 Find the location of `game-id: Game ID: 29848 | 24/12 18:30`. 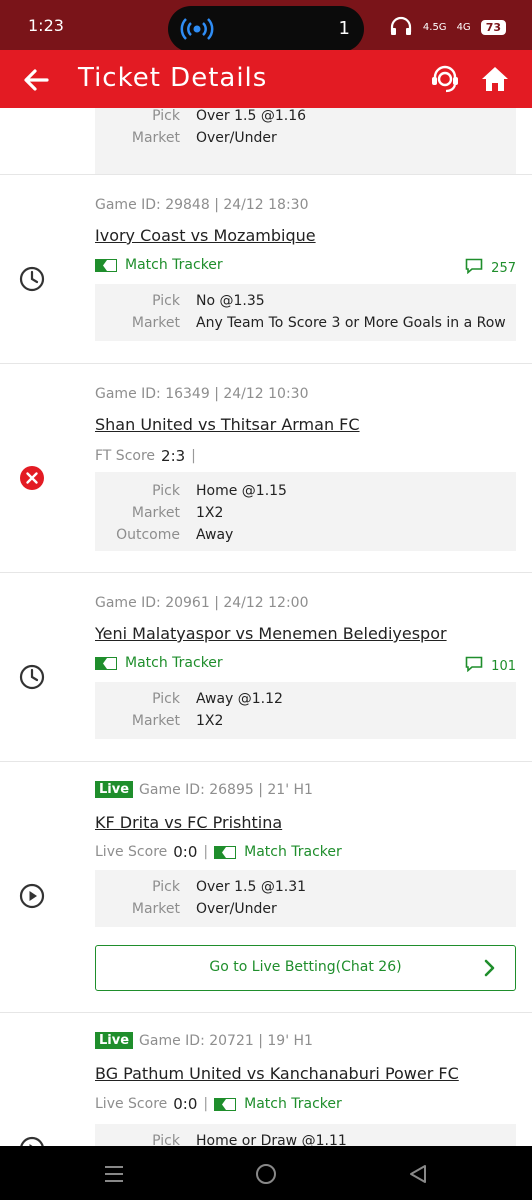

game-id: Game ID: 29848 | 24/12 18:30 is located at coordinates (202, 205).